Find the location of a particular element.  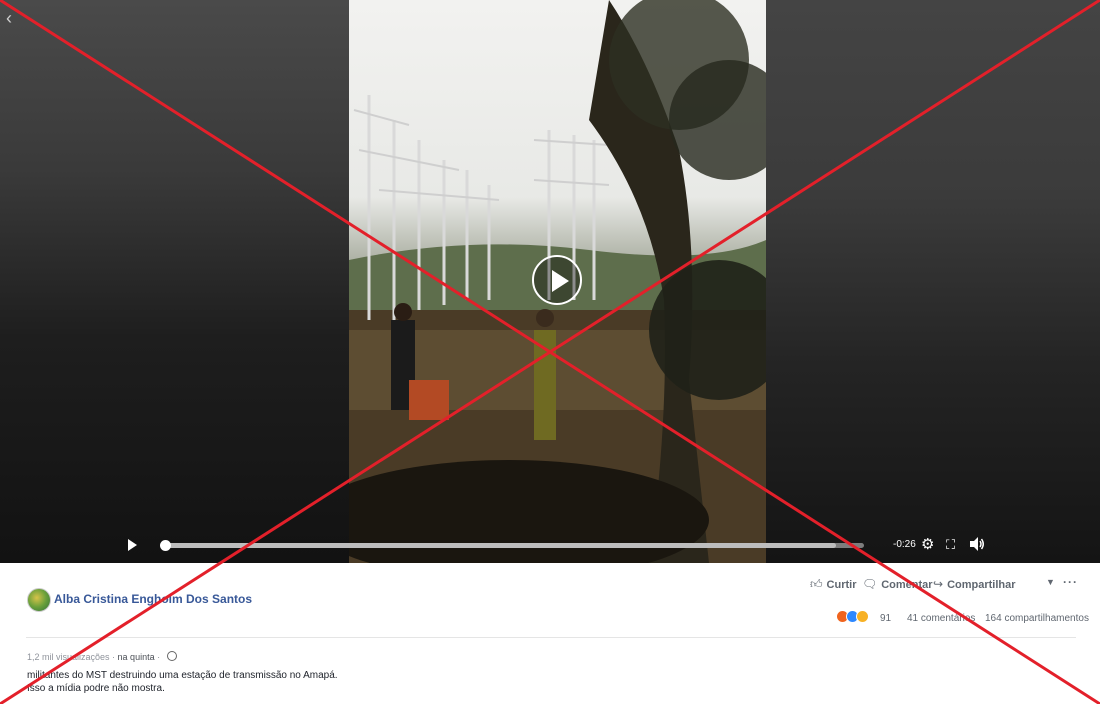

comment-button: 🗨︎ Comentar is located at coordinates (897, 584).